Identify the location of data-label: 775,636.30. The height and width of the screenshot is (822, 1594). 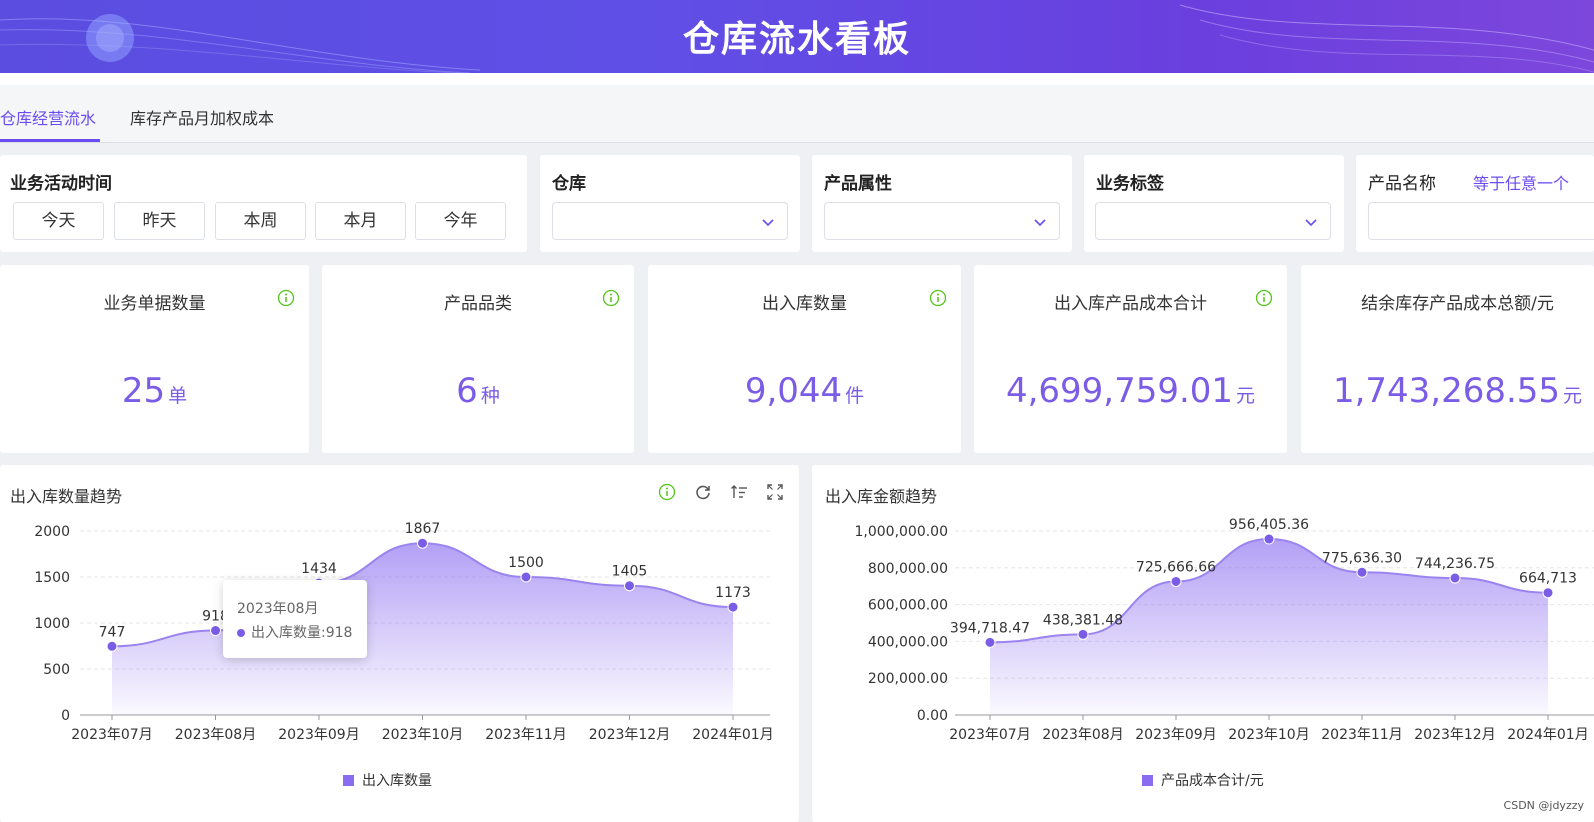
(1362, 558).